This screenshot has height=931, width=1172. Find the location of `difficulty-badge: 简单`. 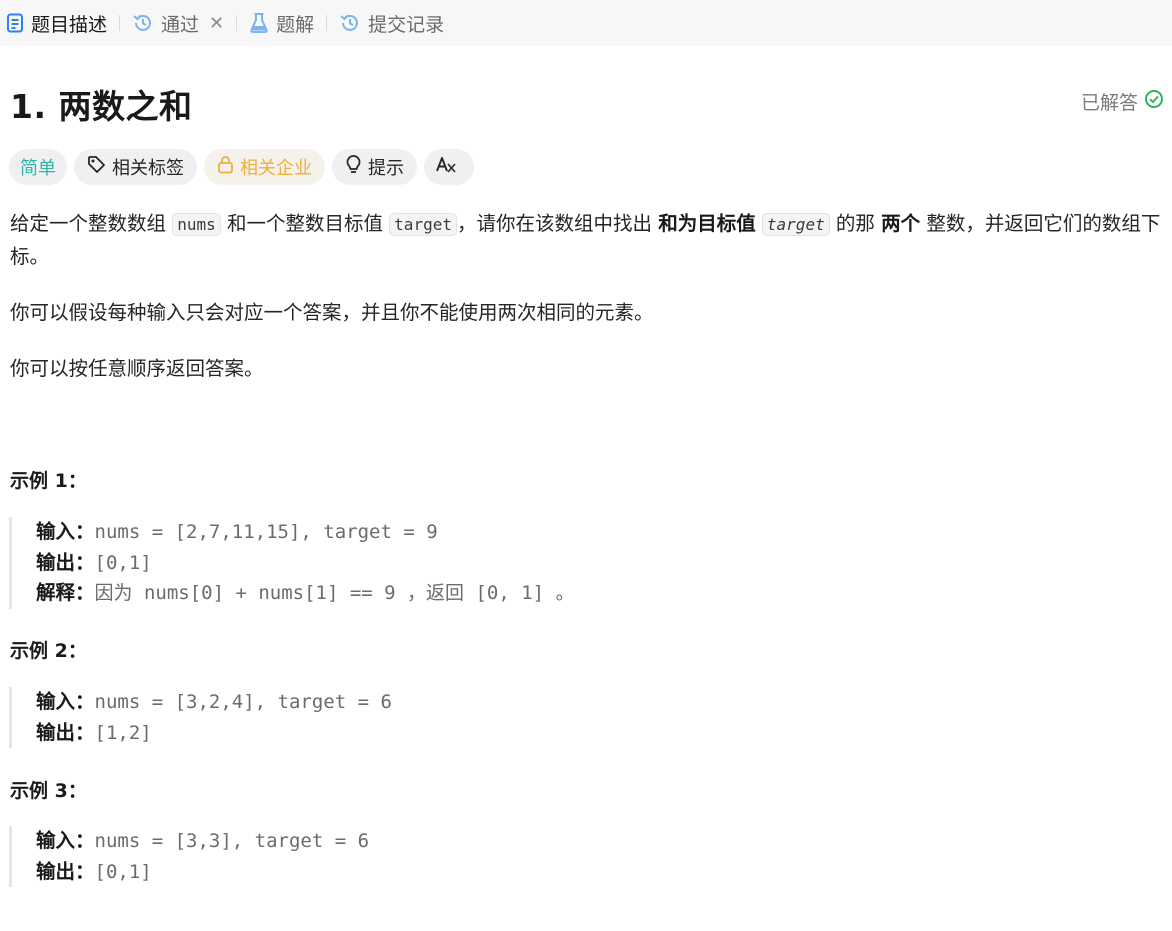

difficulty-badge: 简单 is located at coordinates (38, 167).